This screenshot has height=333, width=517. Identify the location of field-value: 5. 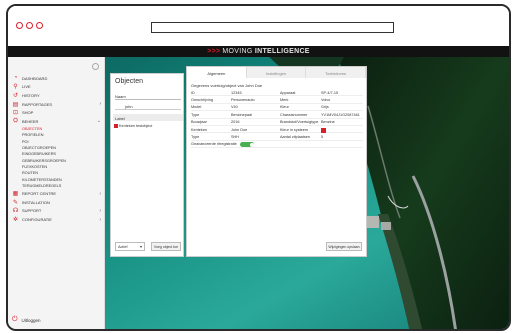
(322, 137).